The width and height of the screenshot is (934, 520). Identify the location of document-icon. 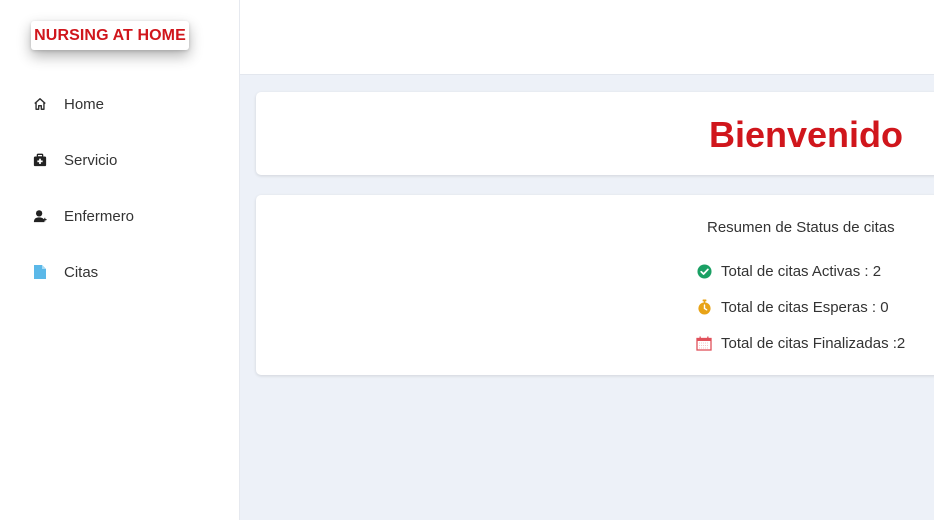
(40, 272).